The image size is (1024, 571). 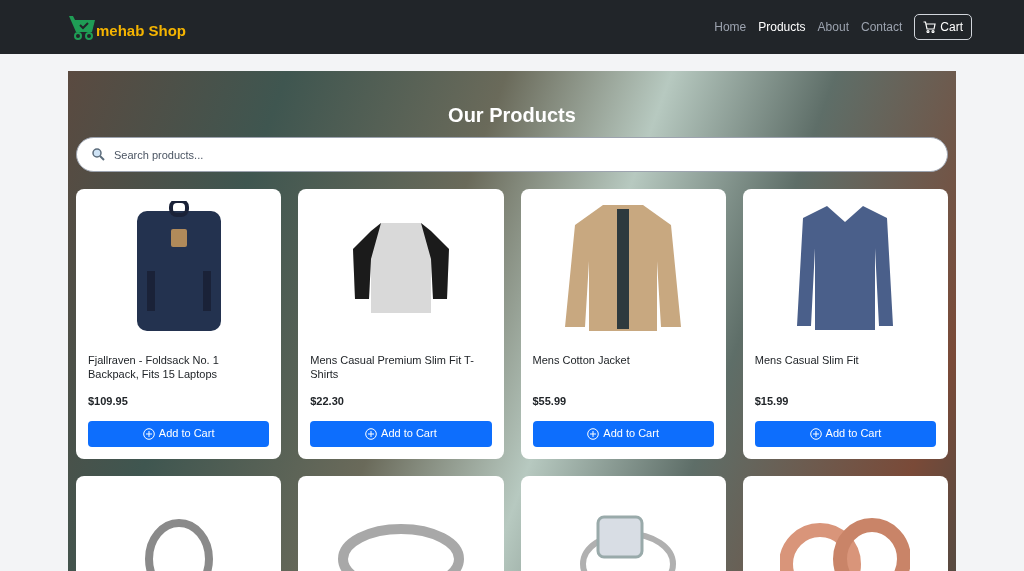 What do you see at coordinates (881, 27) in the screenshot?
I see `nav-link: Contact` at bounding box center [881, 27].